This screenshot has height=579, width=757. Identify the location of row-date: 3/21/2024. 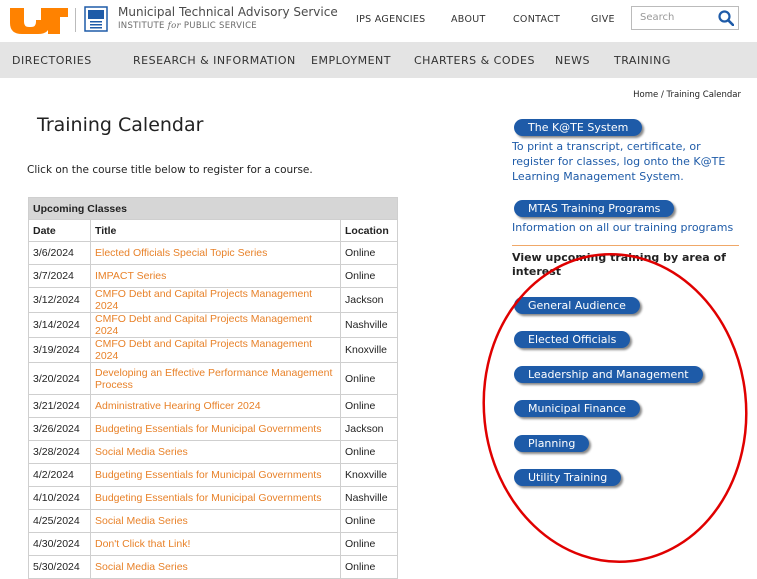
(59, 406).